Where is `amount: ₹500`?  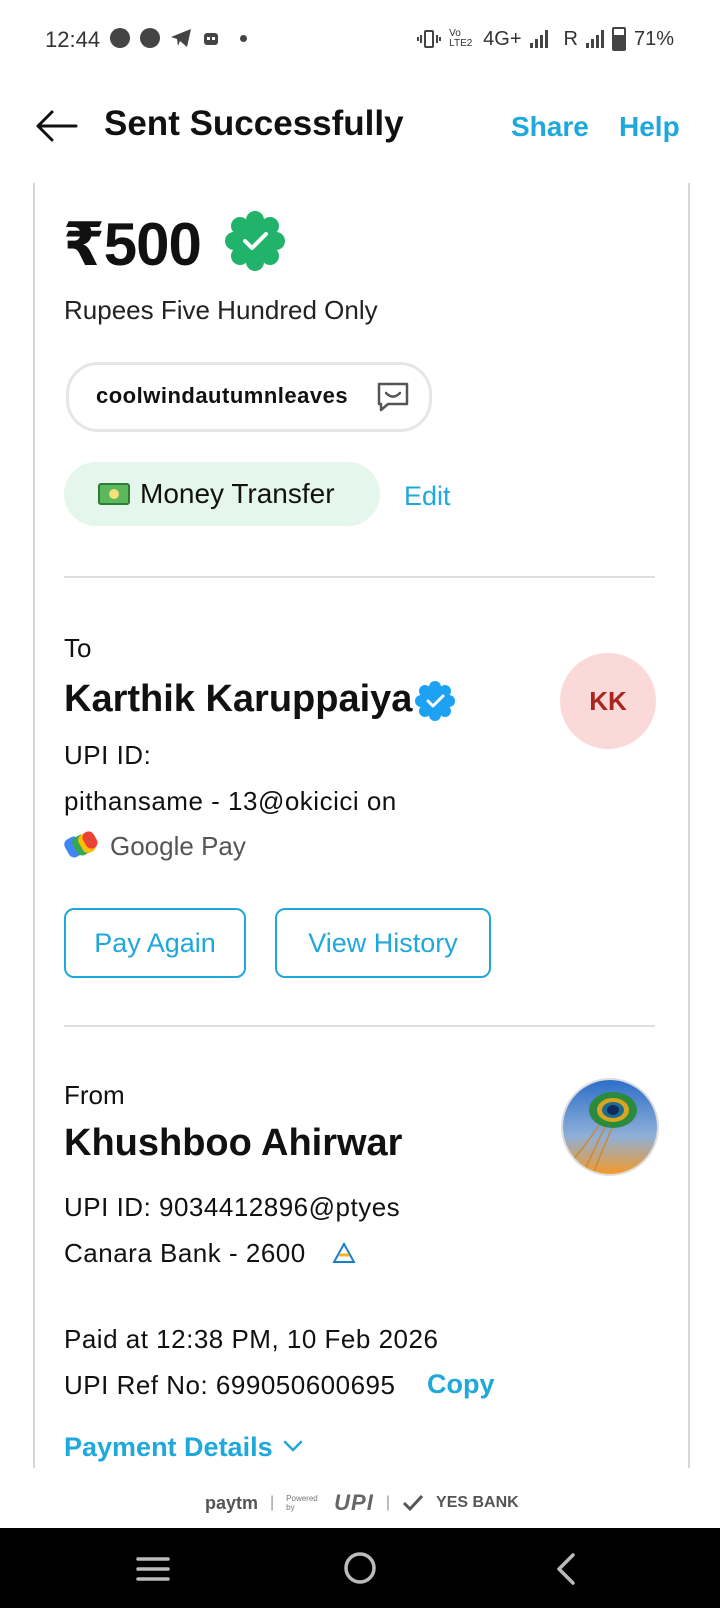 amount: ₹500 is located at coordinates (132, 244).